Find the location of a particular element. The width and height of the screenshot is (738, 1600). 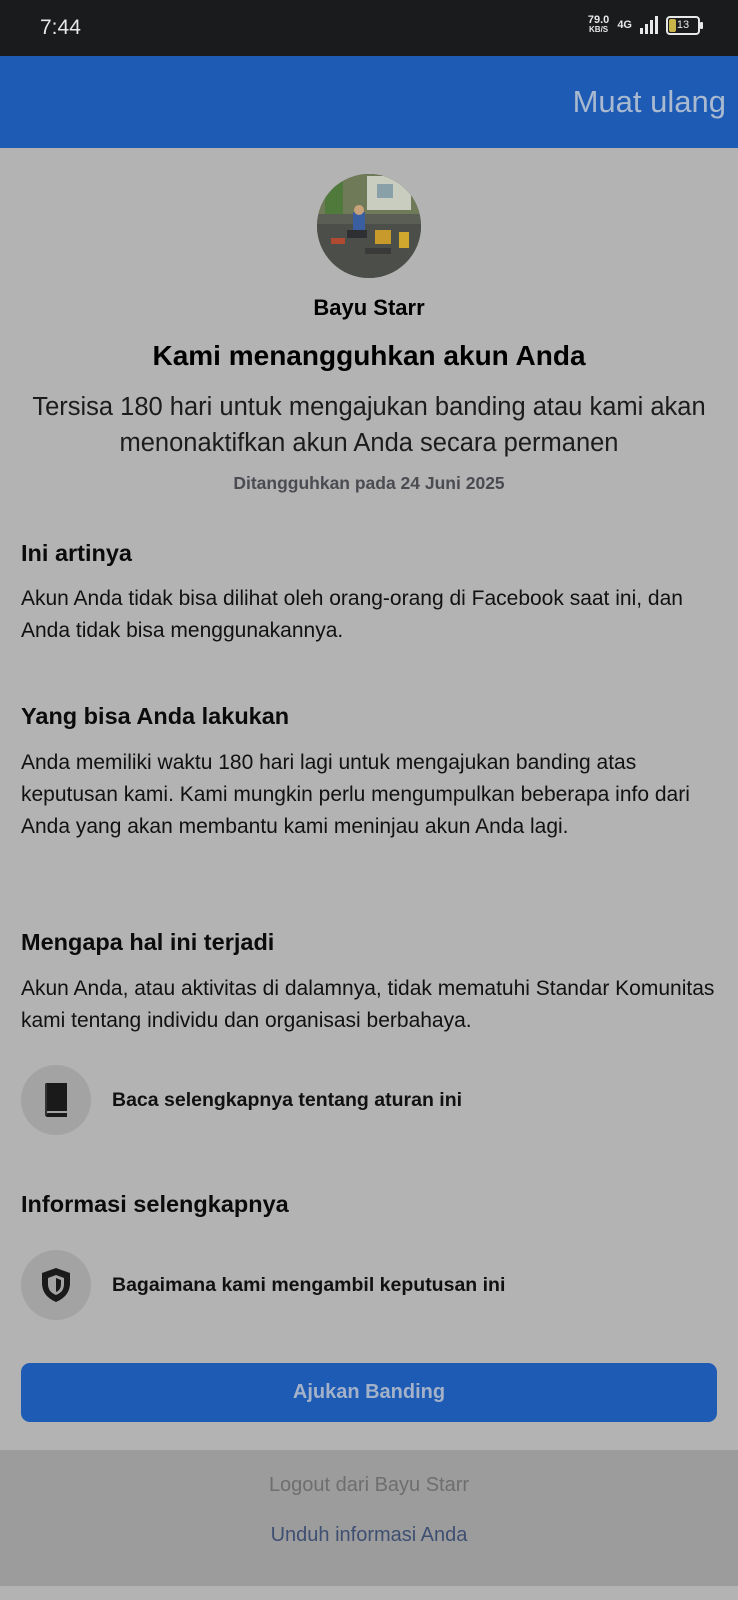

read-rules-label: Baca selengkapnya tentang aturan ini is located at coordinates (287, 1099).